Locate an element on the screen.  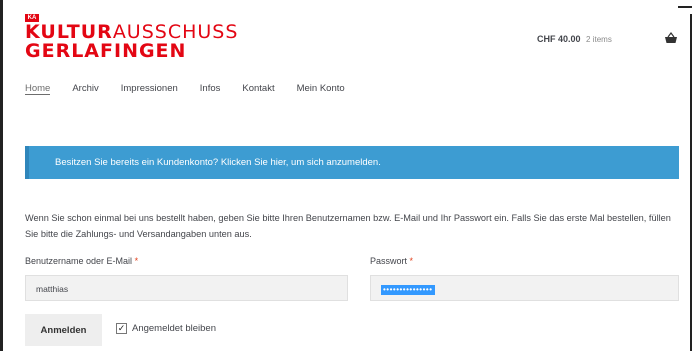
password-label-text: Passwort is located at coordinates (389, 261).